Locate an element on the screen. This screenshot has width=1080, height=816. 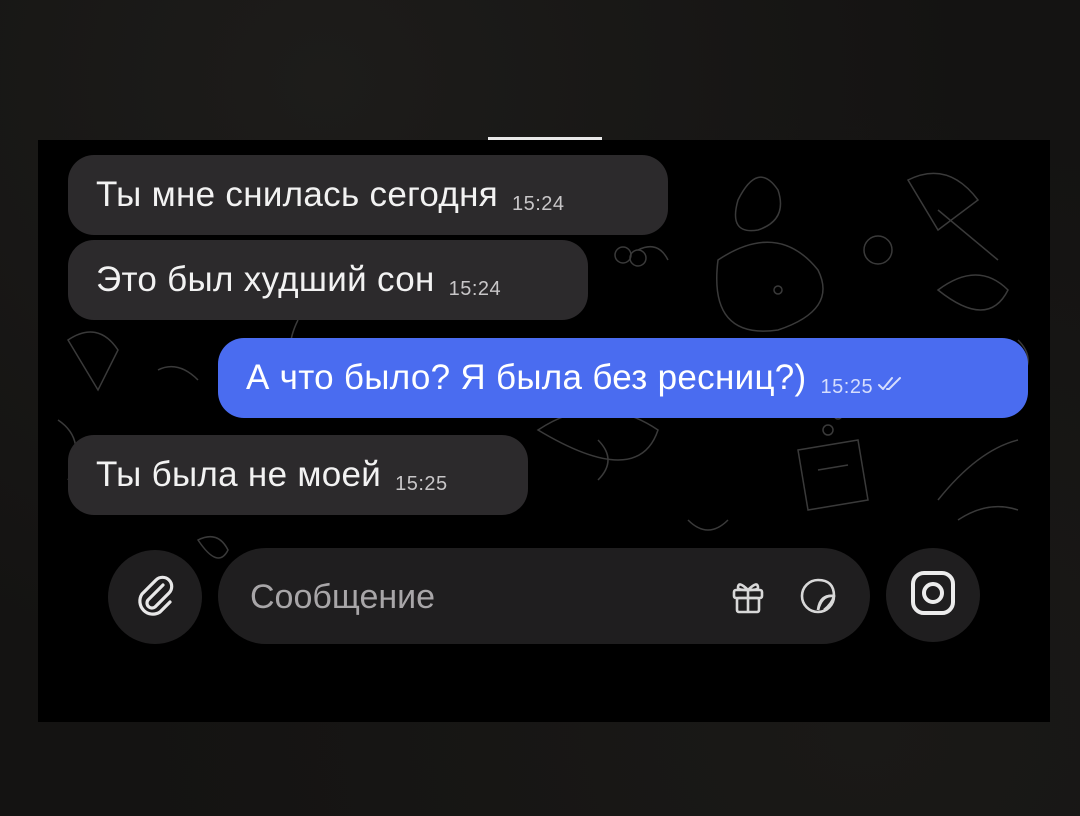
sticker-icon is located at coordinates (818, 596).